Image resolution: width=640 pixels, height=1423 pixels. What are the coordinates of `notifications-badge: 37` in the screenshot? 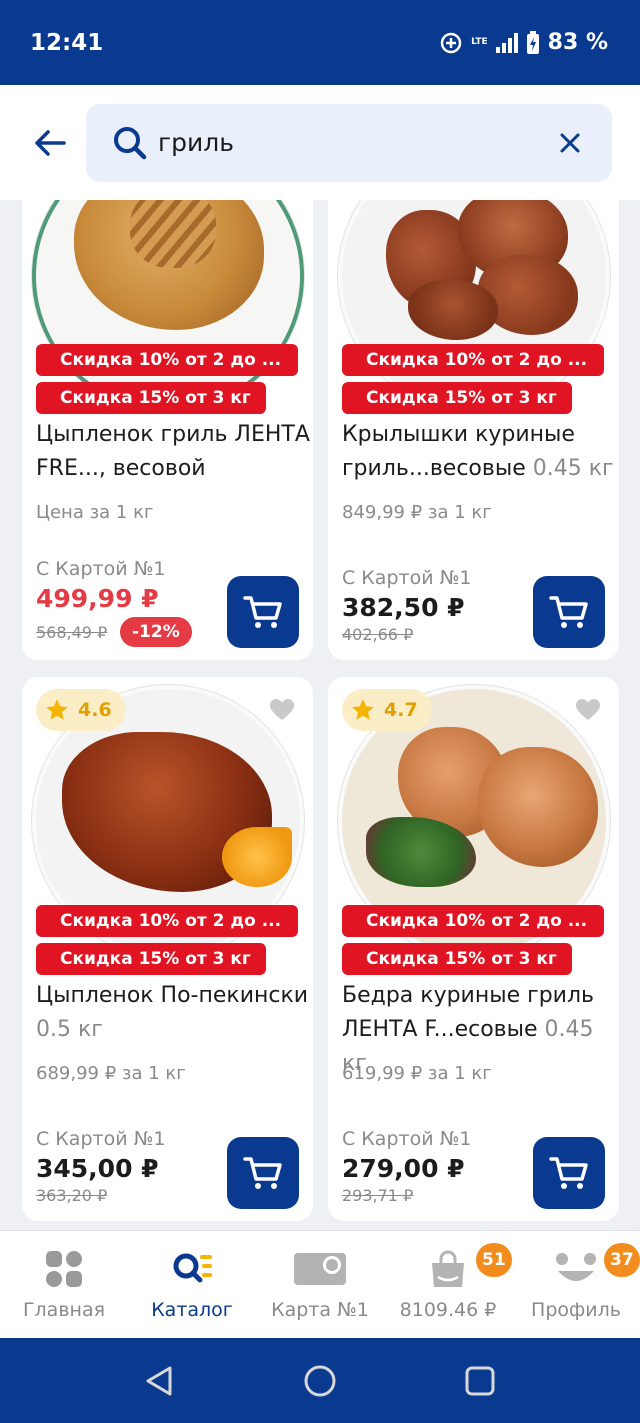 It's located at (622, 1260).